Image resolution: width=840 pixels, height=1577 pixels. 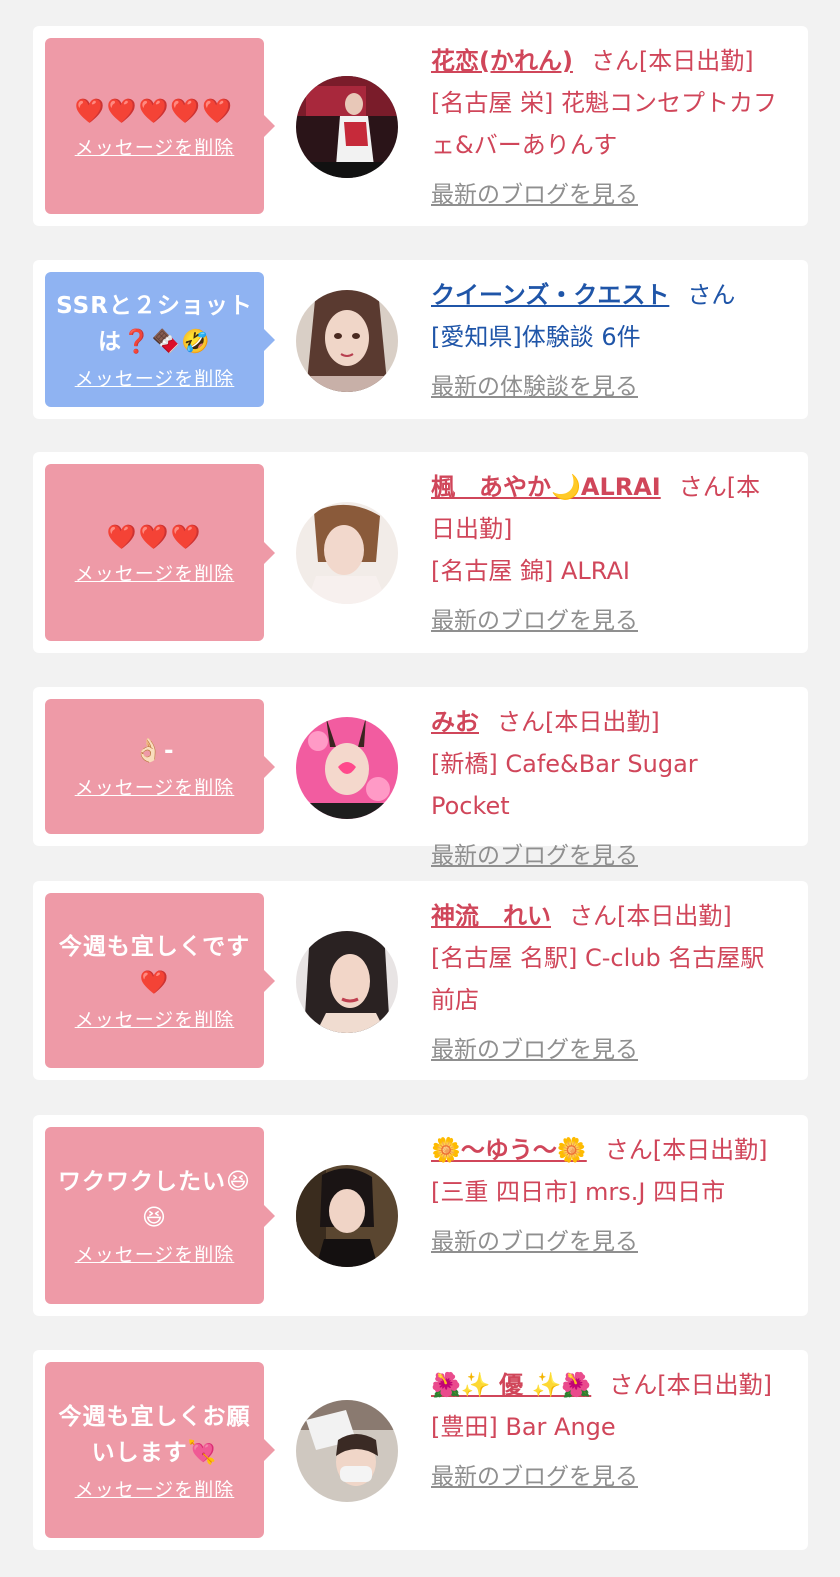 I want to click on cast-name-link: 神流 れい, so click(x=491, y=916).